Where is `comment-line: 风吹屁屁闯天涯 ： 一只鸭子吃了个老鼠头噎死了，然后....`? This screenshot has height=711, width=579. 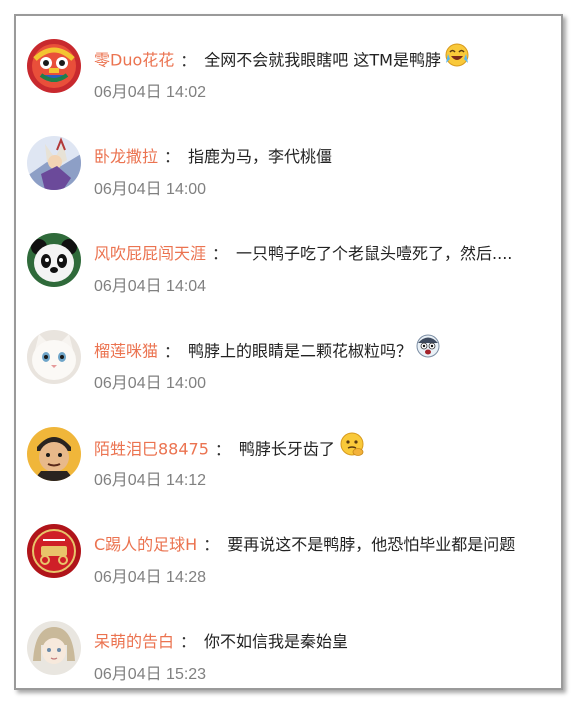
comment-line: 风吹屁屁闯天涯 ： 一只鸭子吃了个老鼠头噎死了，然后.... is located at coordinates (303, 254).